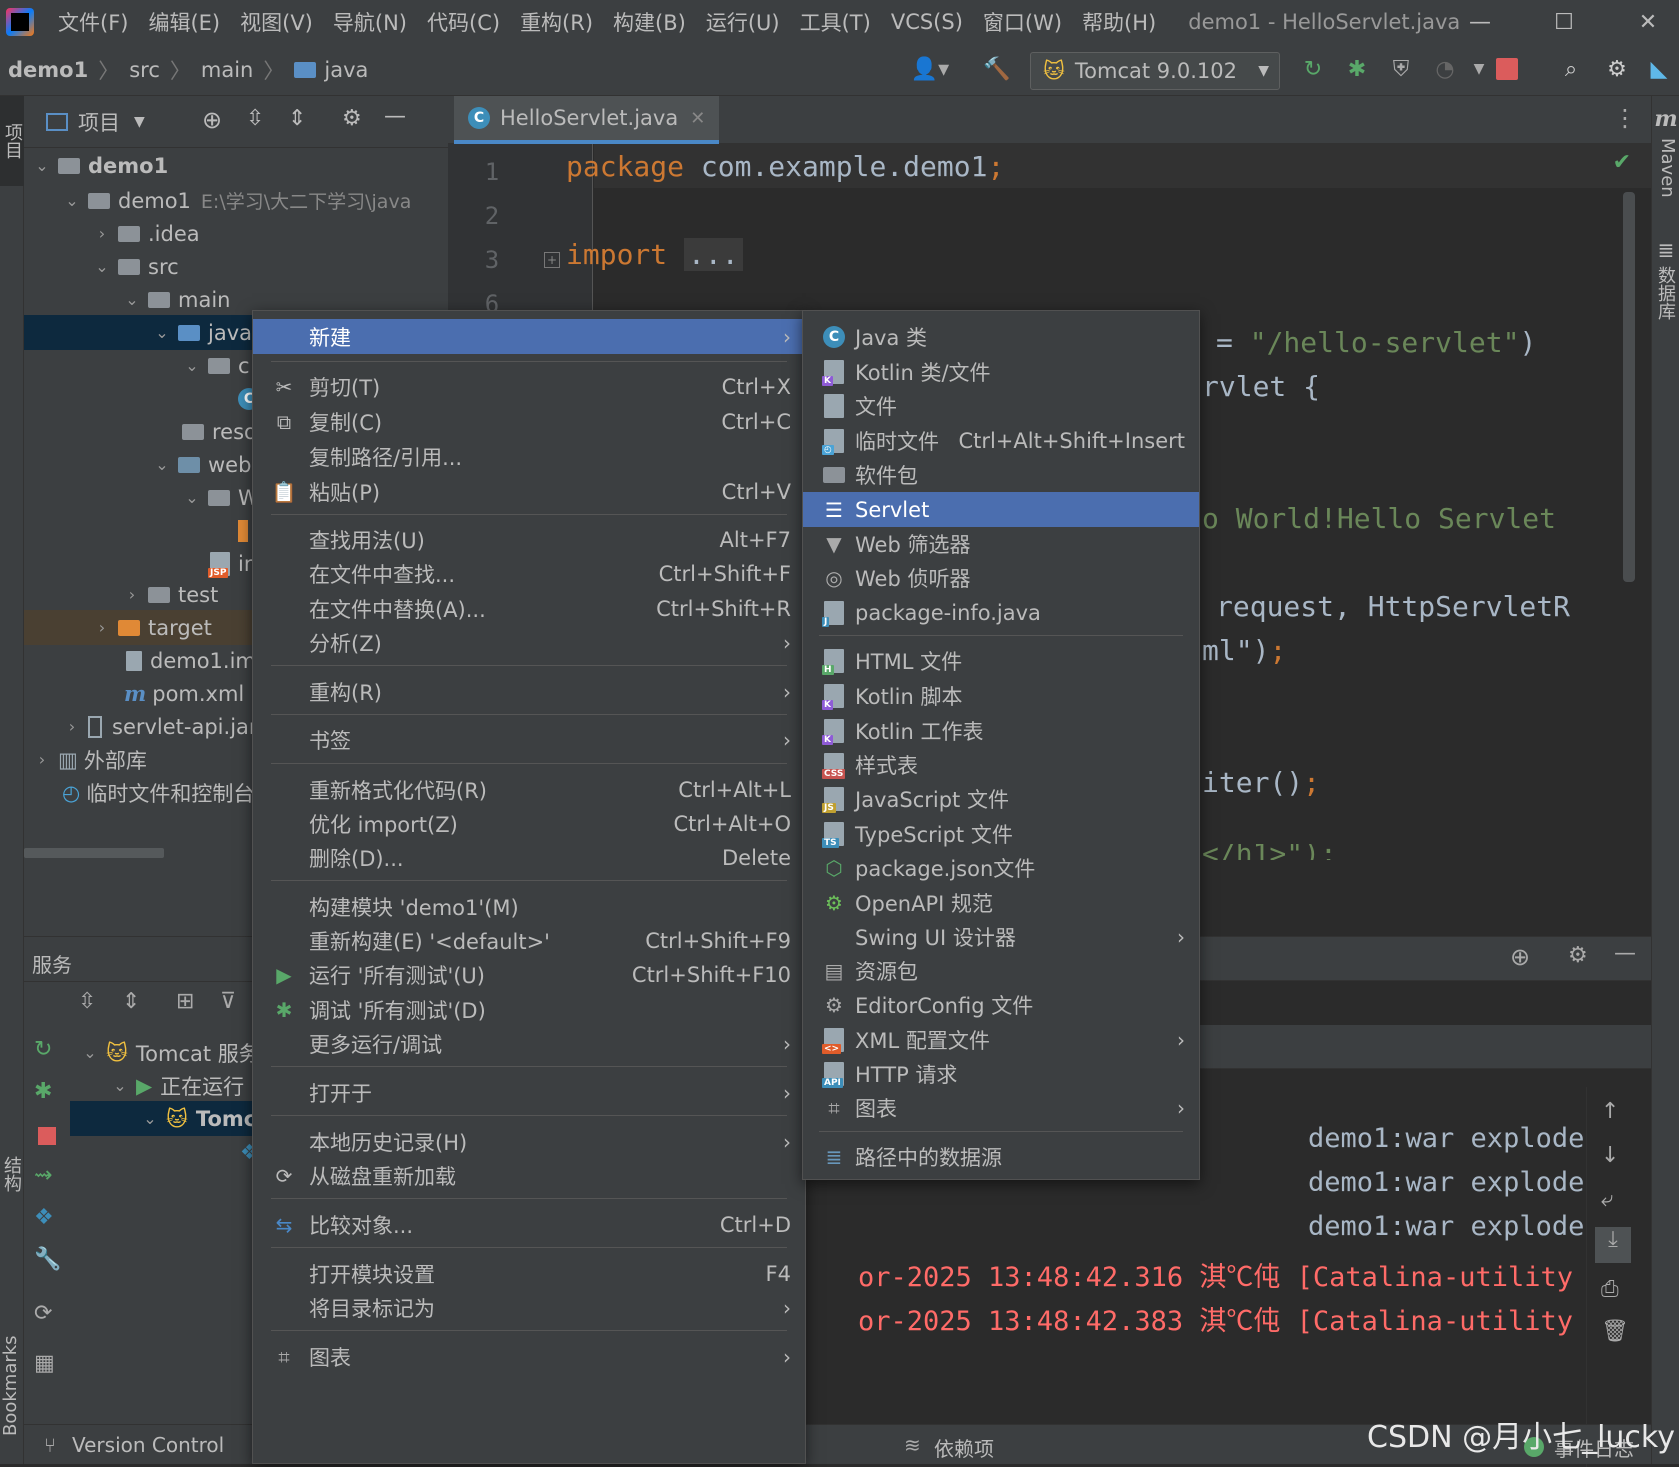  What do you see at coordinates (1001, 764) in the screenshot?
I see `submenu-item-stylesheet: CSS 样式表` at bounding box center [1001, 764].